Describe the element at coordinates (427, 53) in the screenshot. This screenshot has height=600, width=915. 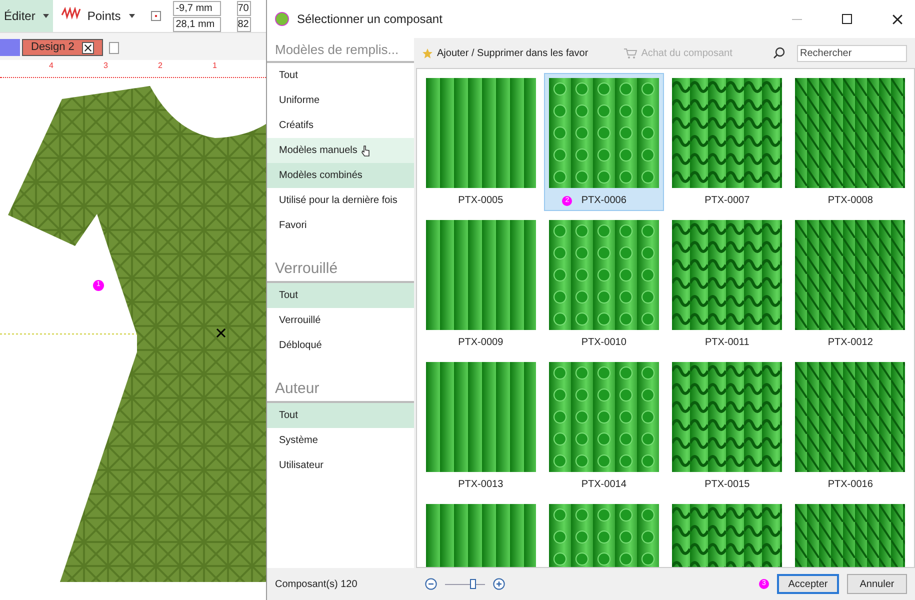
I see `star-icon` at that location.